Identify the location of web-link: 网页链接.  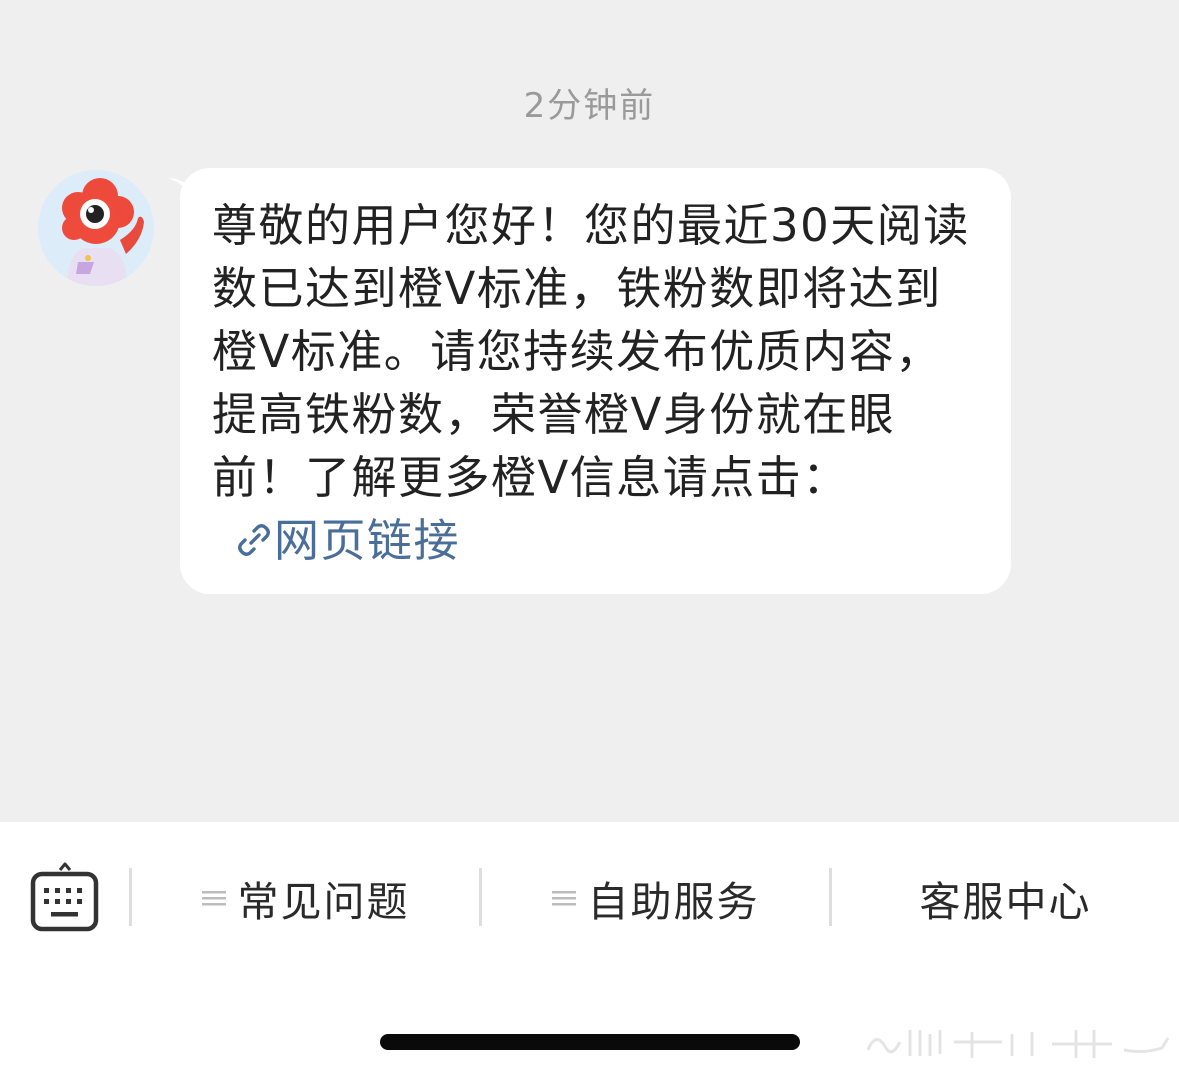
(336, 540).